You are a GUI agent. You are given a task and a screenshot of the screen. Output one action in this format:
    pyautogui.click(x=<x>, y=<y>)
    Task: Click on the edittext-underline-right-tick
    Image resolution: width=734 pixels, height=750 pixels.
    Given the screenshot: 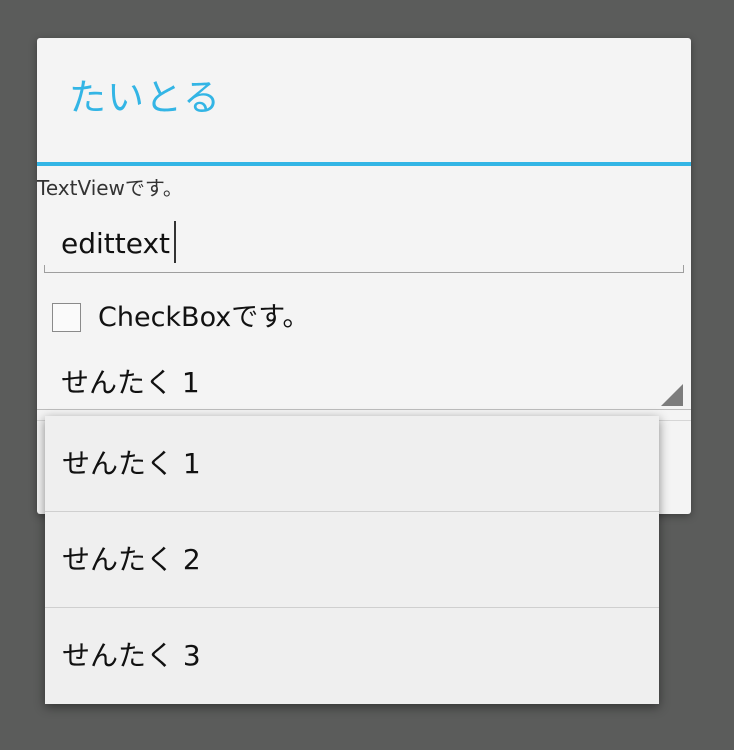 What is the action you would take?
    pyautogui.click(x=683, y=269)
    